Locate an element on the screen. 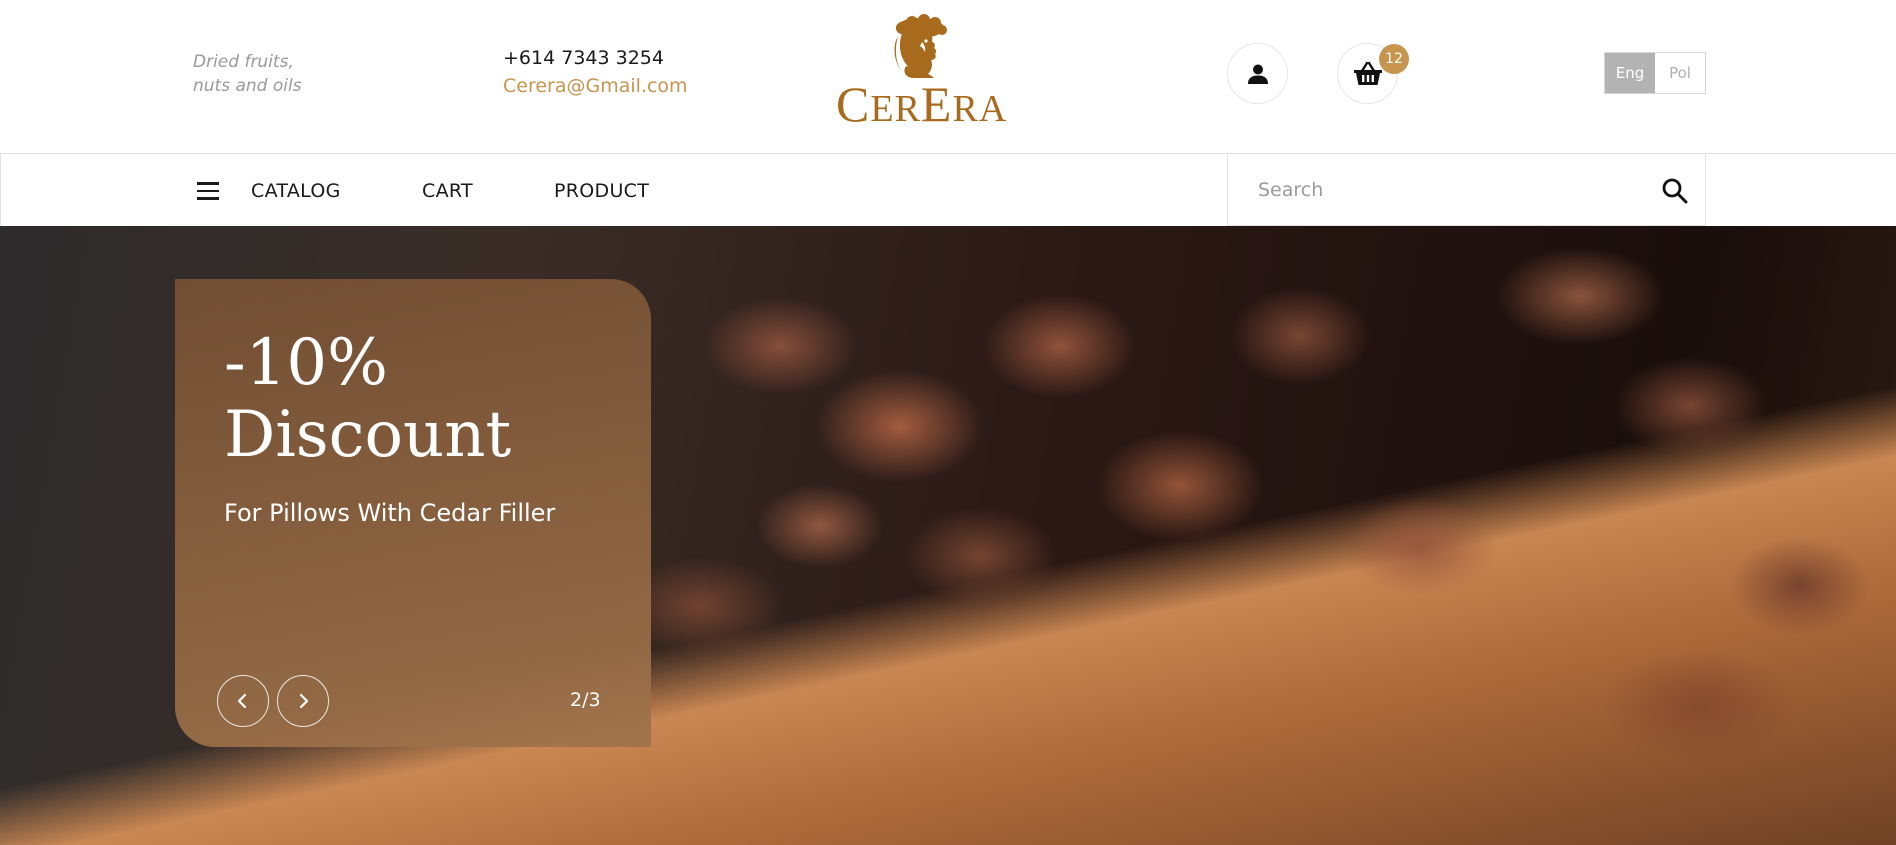 This screenshot has width=1896, height=845. promo-title: -10% Discount is located at coordinates (424, 399).